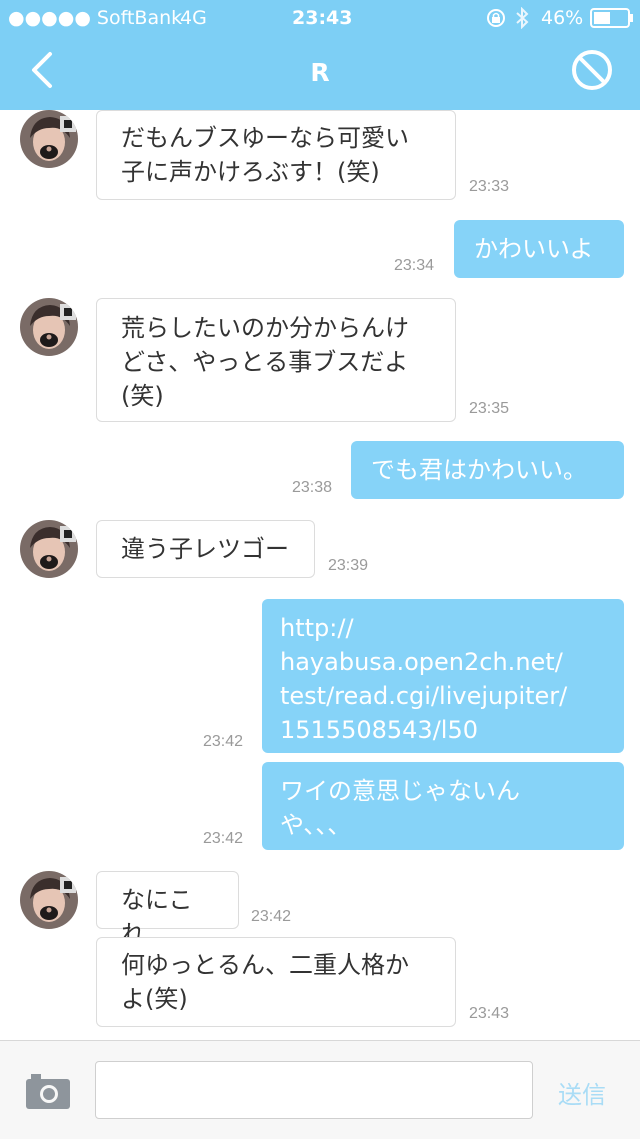  What do you see at coordinates (348, 565) in the screenshot?
I see `message-timestamp: 23:39` at bounding box center [348, 565].